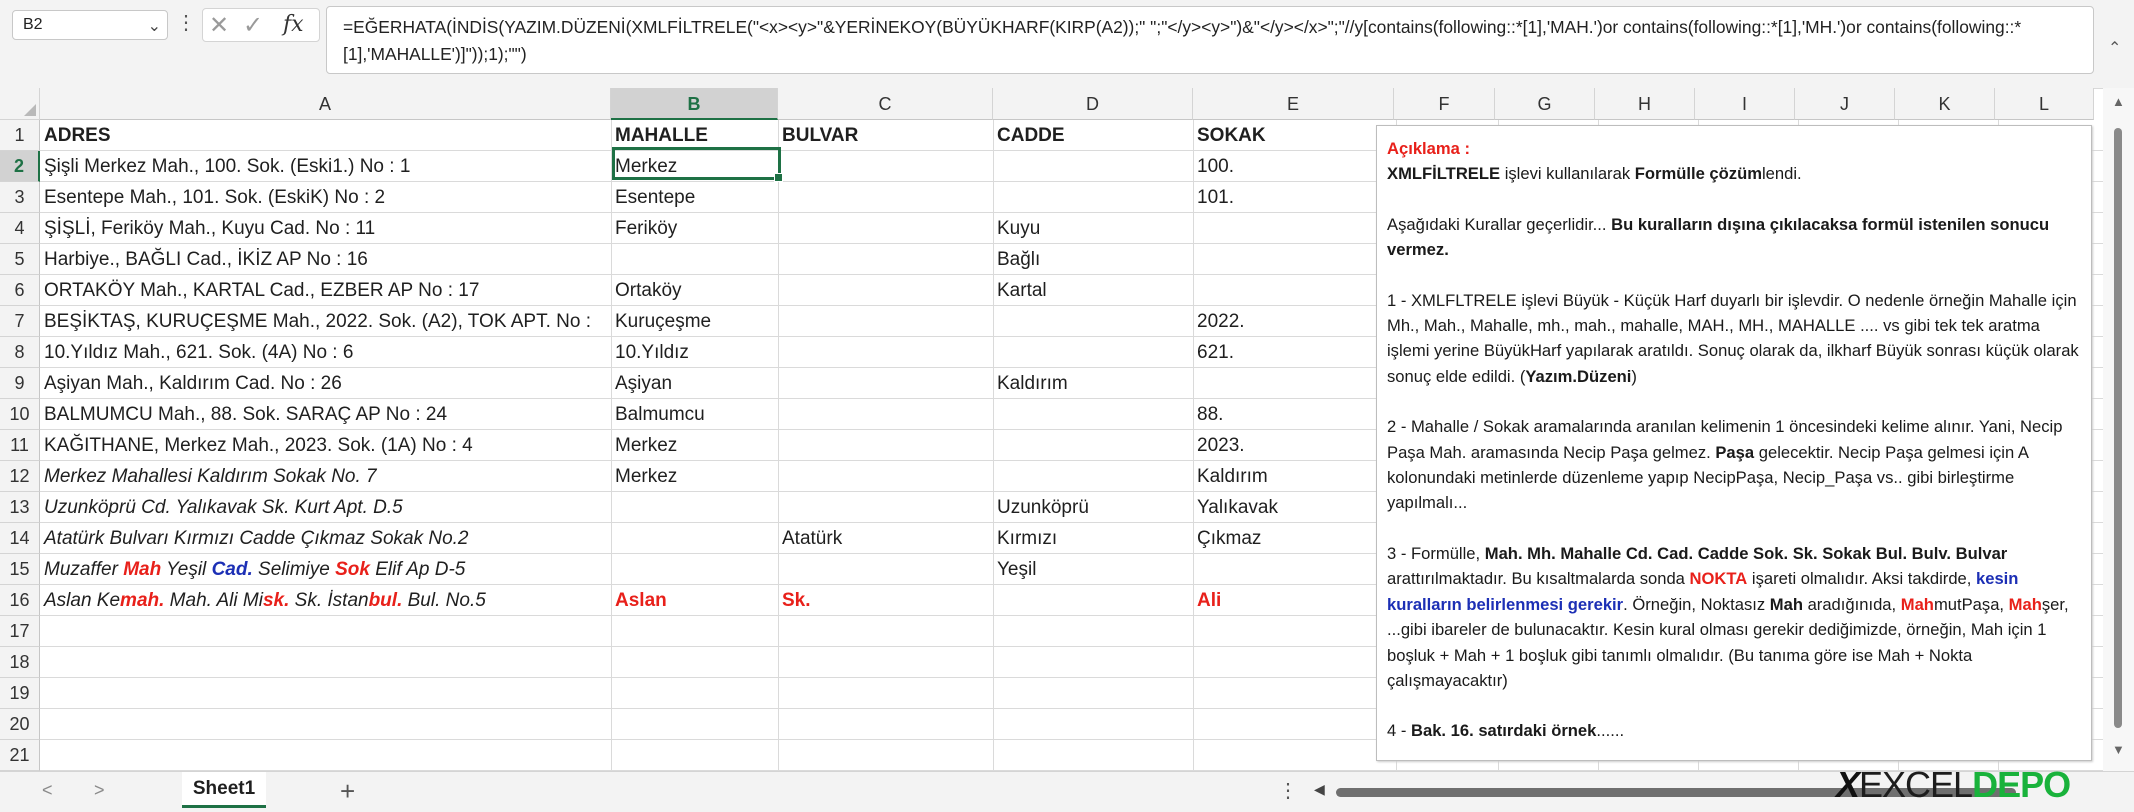  I want to click on cell-b5, so click(694, 259).